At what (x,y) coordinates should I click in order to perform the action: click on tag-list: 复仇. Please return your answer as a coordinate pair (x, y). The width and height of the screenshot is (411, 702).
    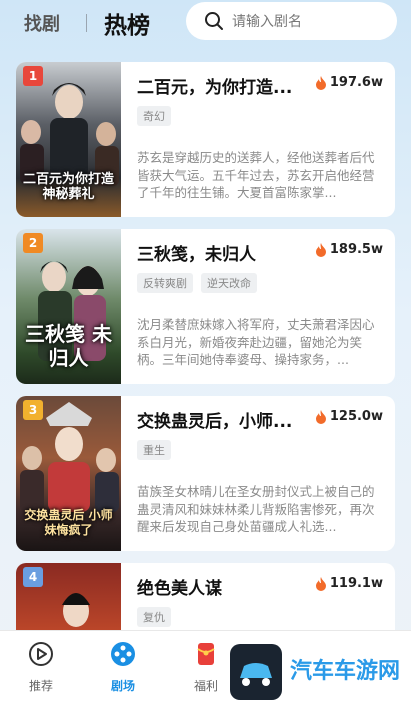
    Looking at the image, I should click on (154, 617).